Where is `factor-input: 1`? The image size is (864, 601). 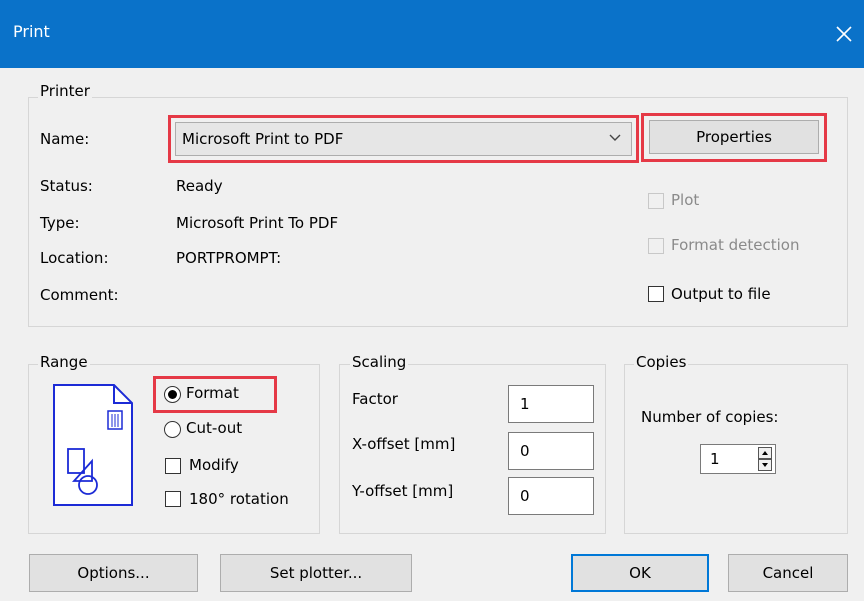
factor-input: 1 is located at coordinates (551, 404).